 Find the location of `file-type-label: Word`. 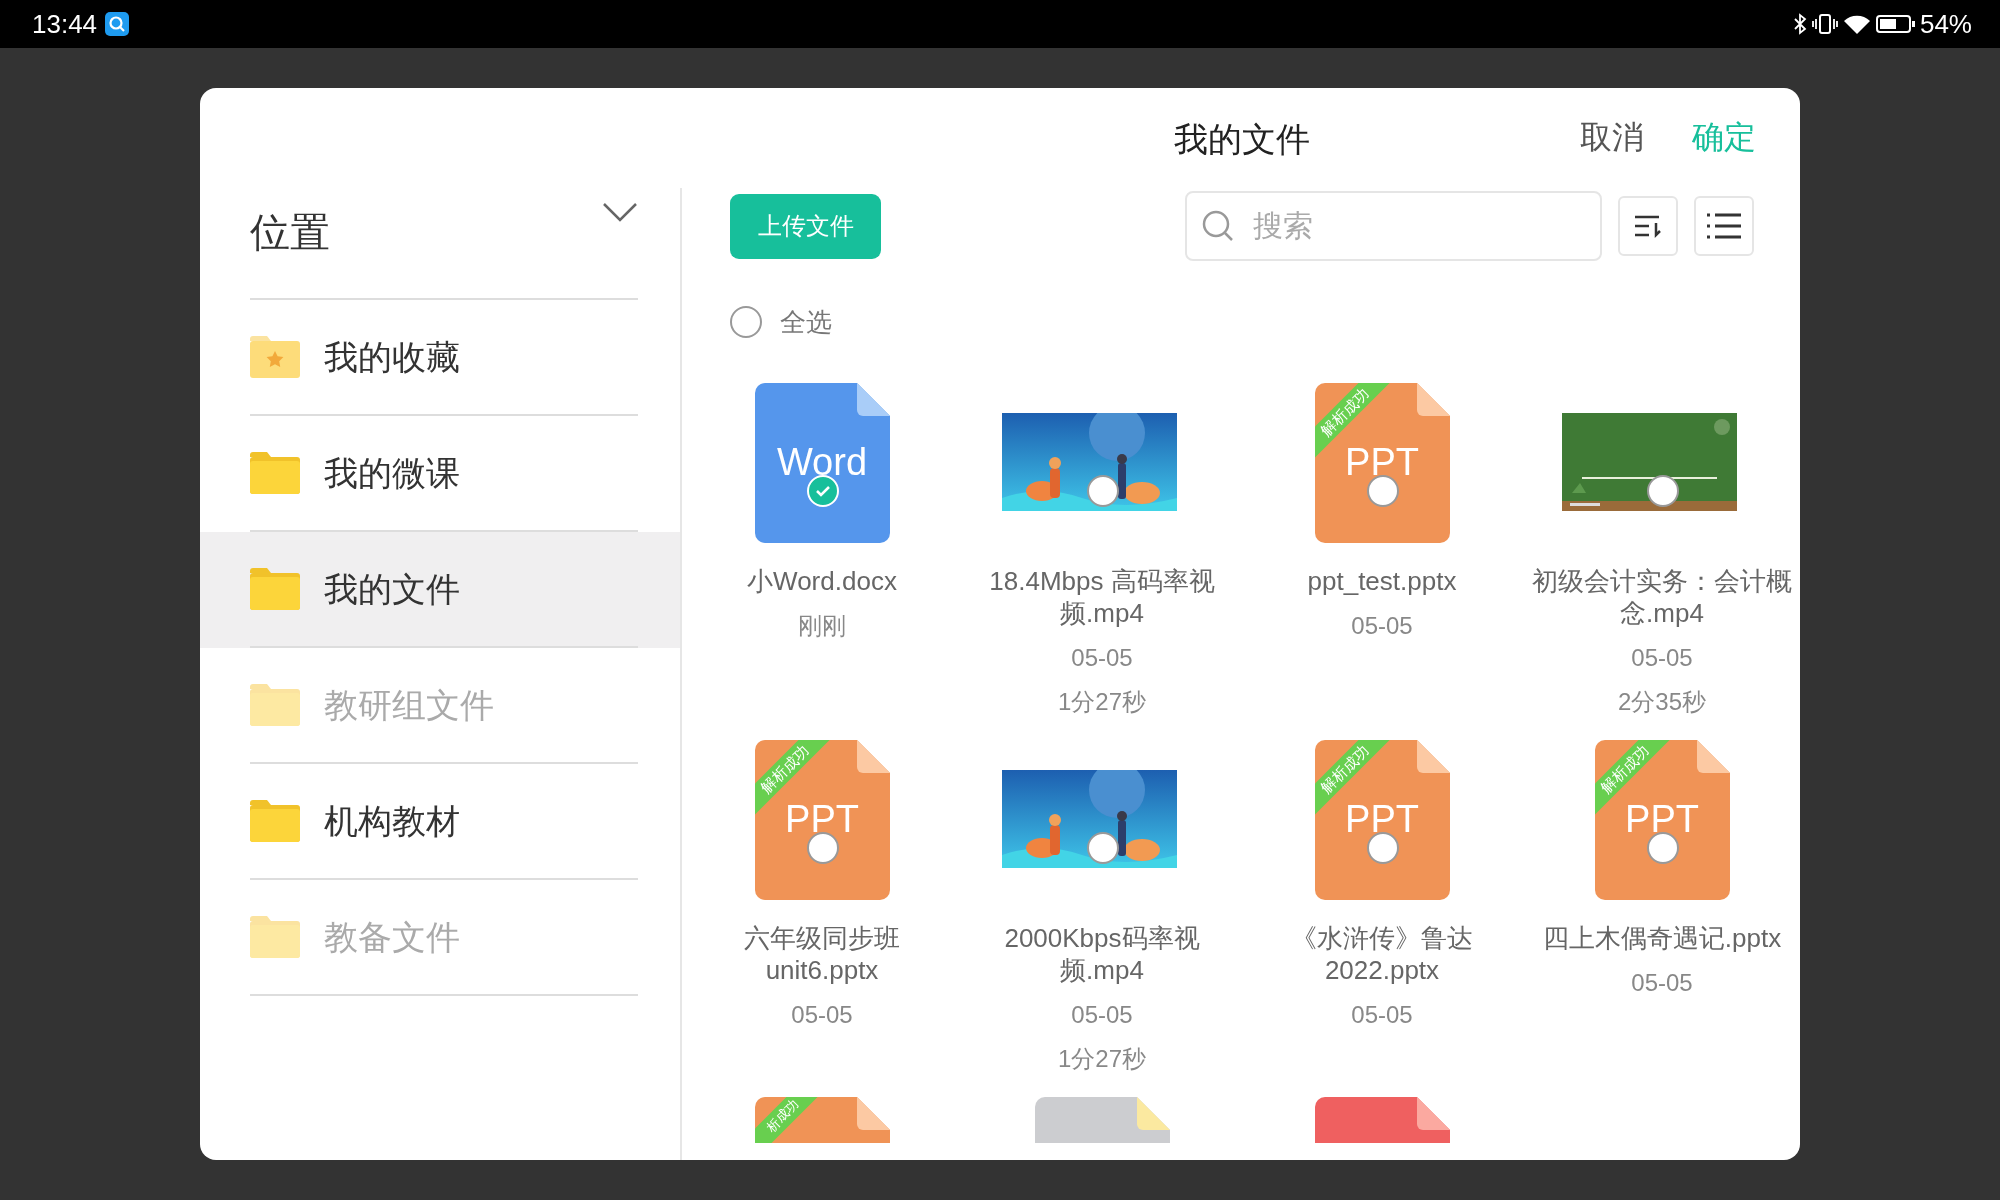

file-type-label: Word is located at coordinates (822, 462).